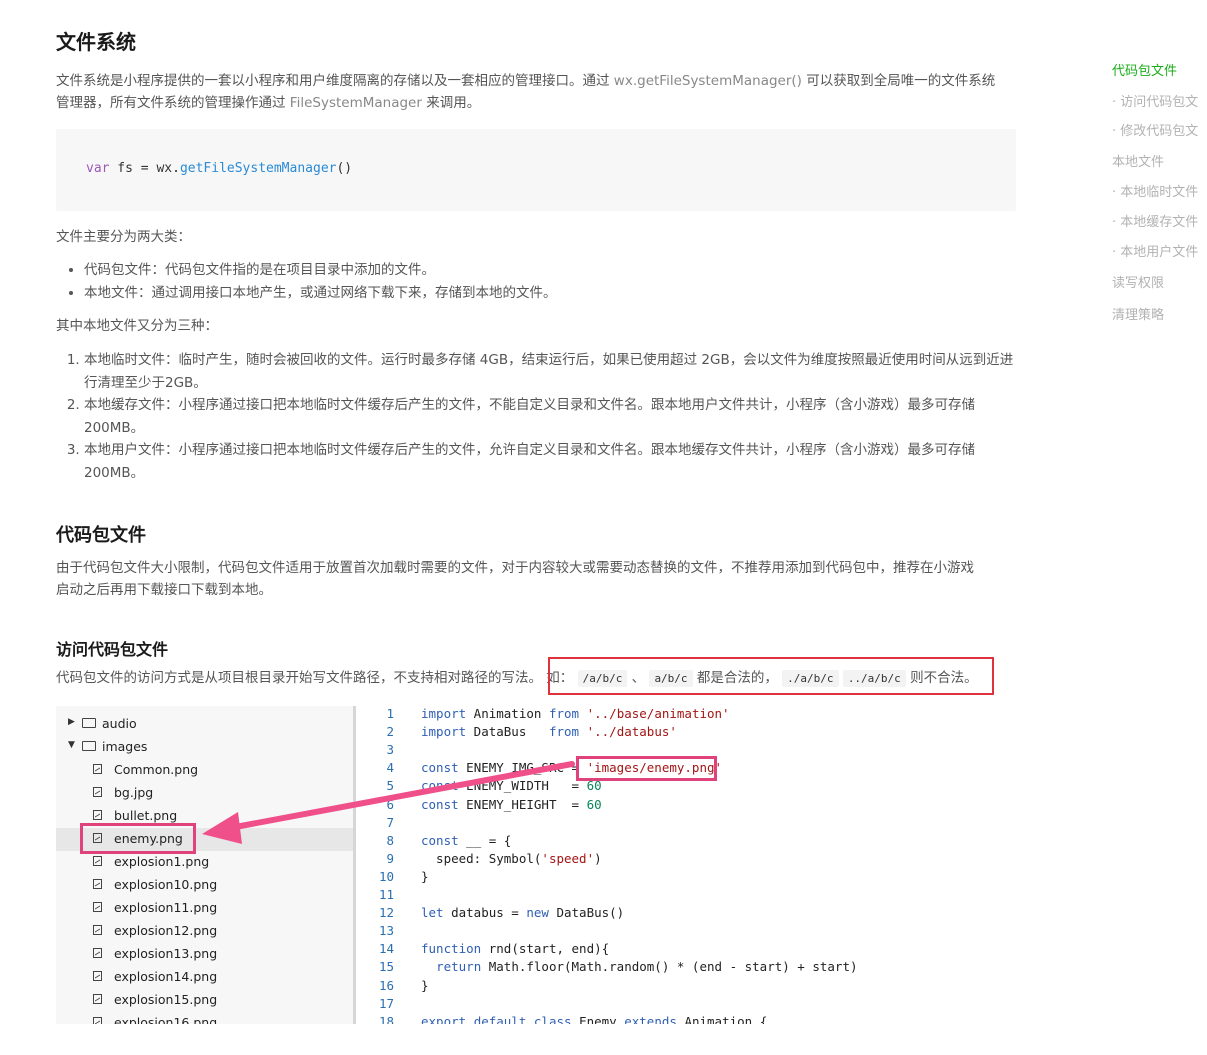  I want to click on line-number: 11, so click(386, 894).